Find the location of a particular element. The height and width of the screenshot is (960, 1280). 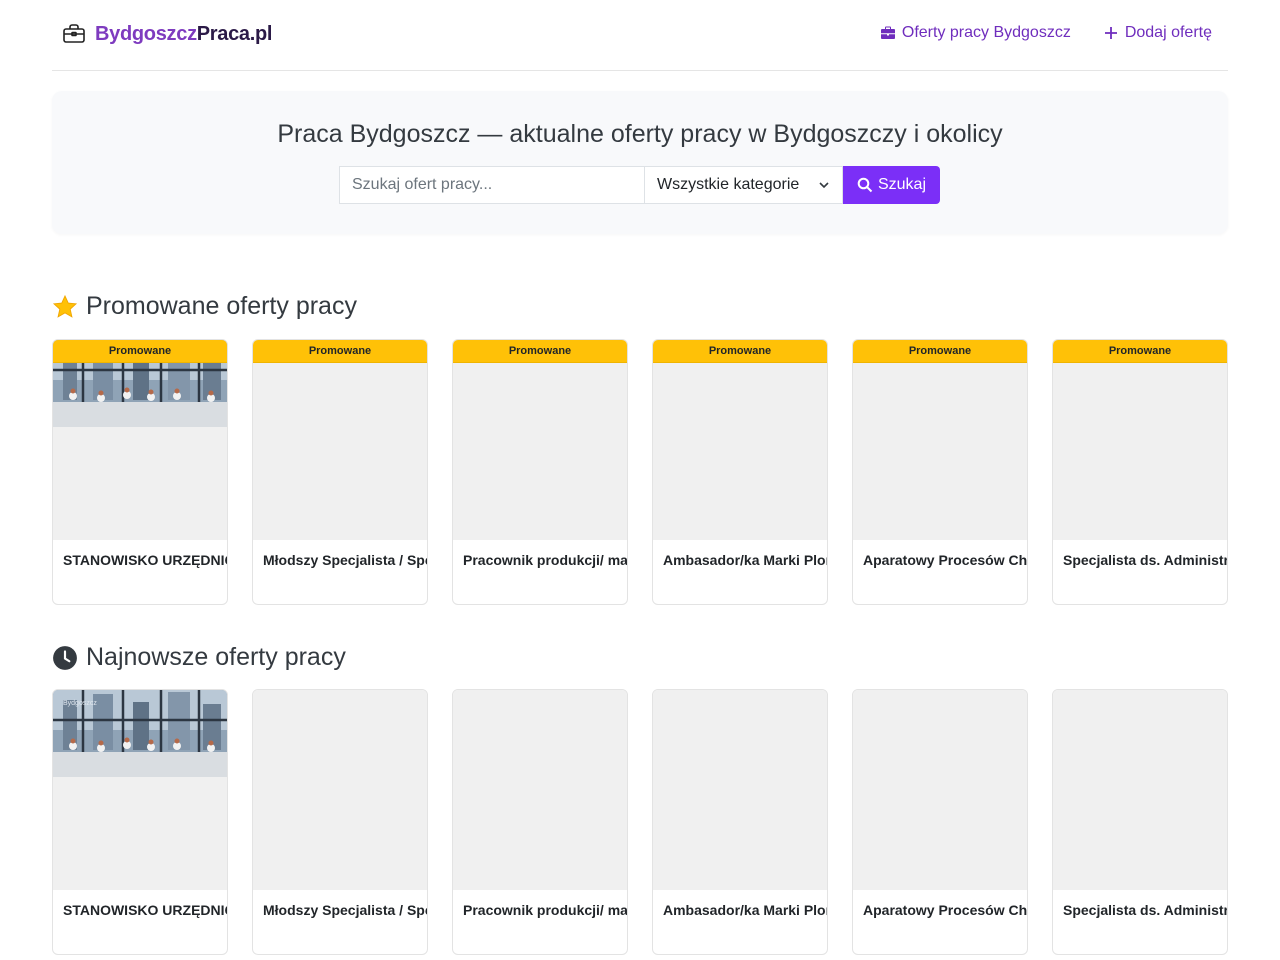

job-card: Promowane Aparatowy Procesów Chemicznych is located at coordinates (940, 472).